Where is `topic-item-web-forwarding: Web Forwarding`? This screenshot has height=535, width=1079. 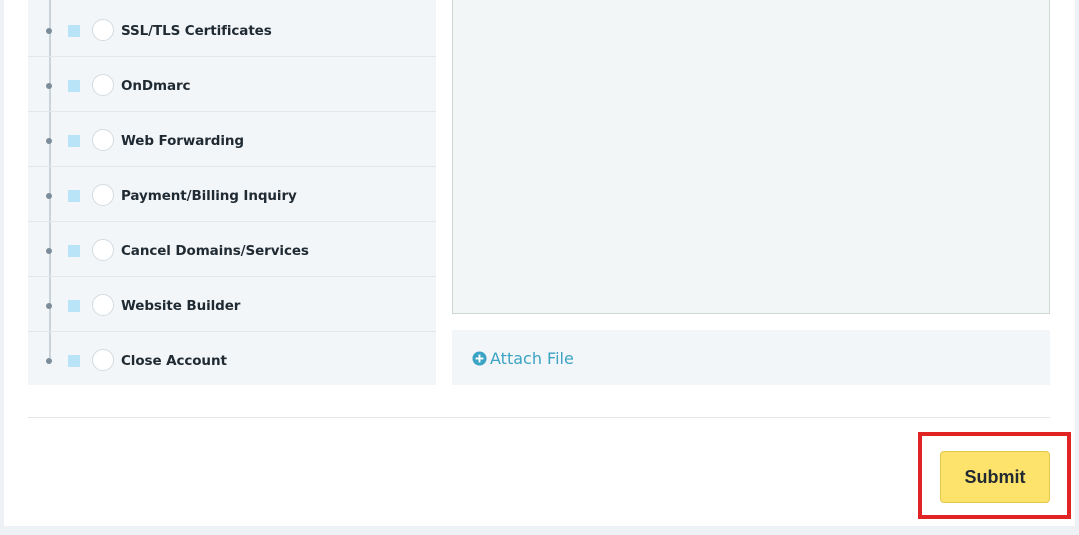 topic-item-web-forwarding: Web Forwarding is located at coordinates (232, 139).